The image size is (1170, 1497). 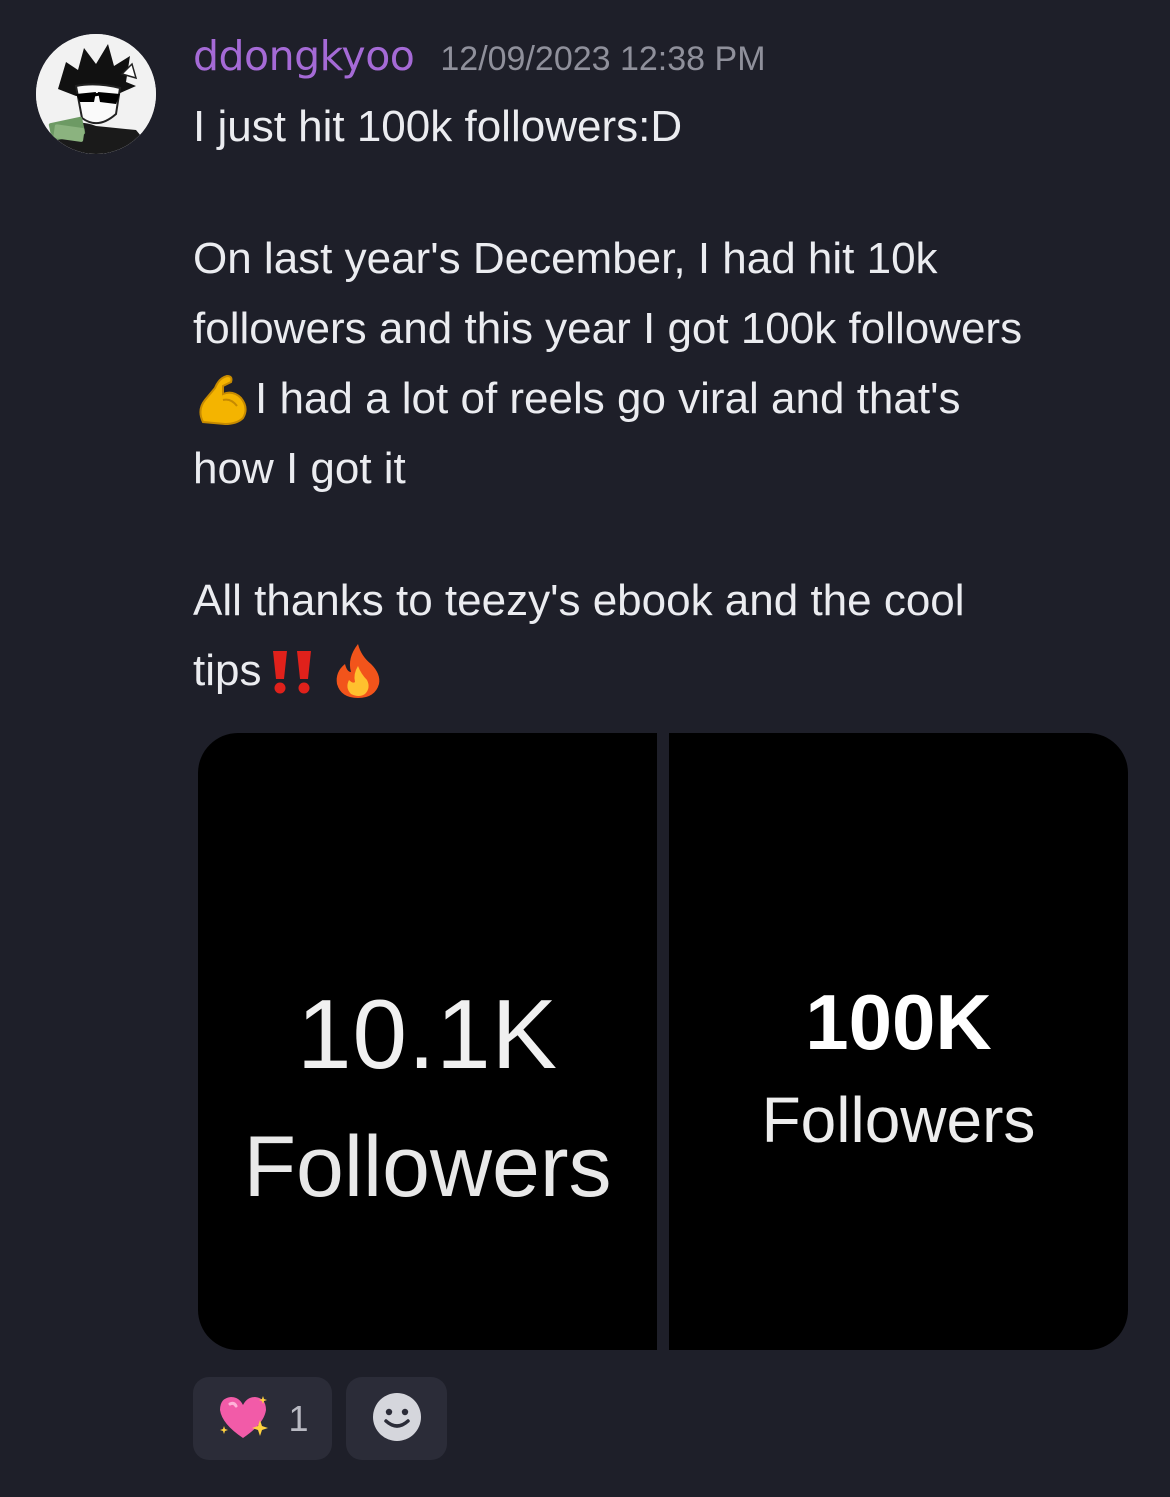 I want to click on message-line: I just hit 100k followers:D, so click(x=438, y=126).